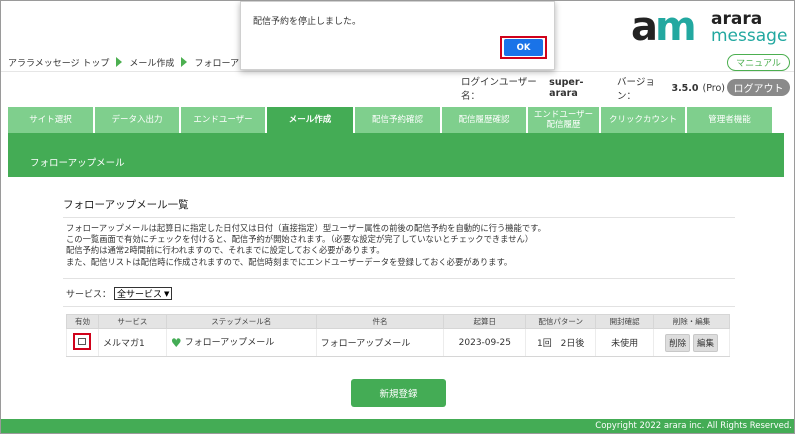  I want to click on enabled-checkbox, so click(82, 341).